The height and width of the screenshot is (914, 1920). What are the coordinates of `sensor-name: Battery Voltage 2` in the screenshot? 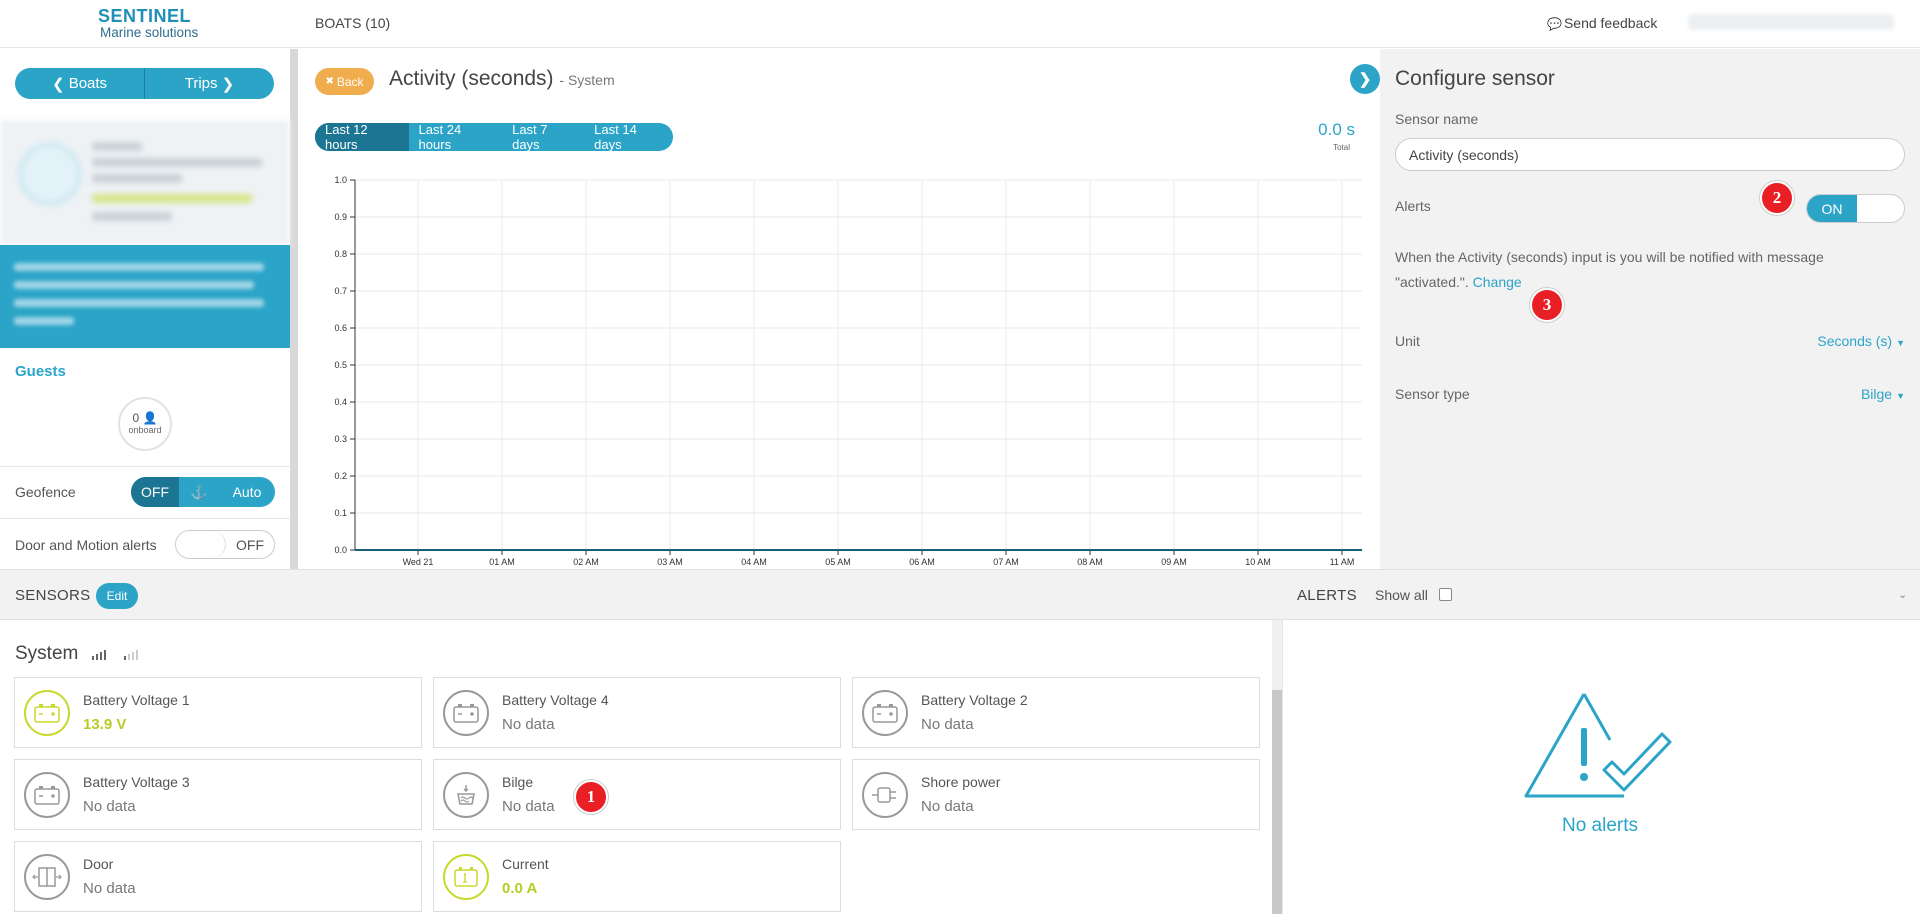 It's located at (974, 700).